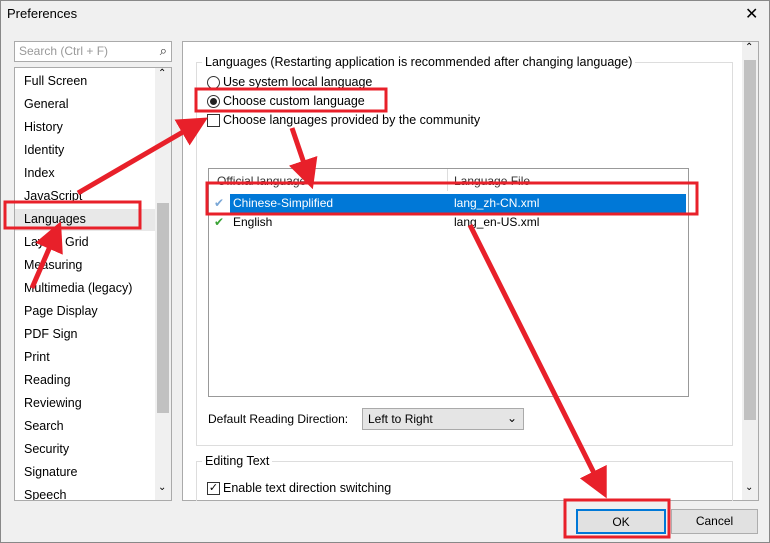 The height and width of the screenshot is (543, 770). Describe the element at coordinates (497, 203) in the screenshot. I see `language-file: lang_zh-CN.xml` at that location.